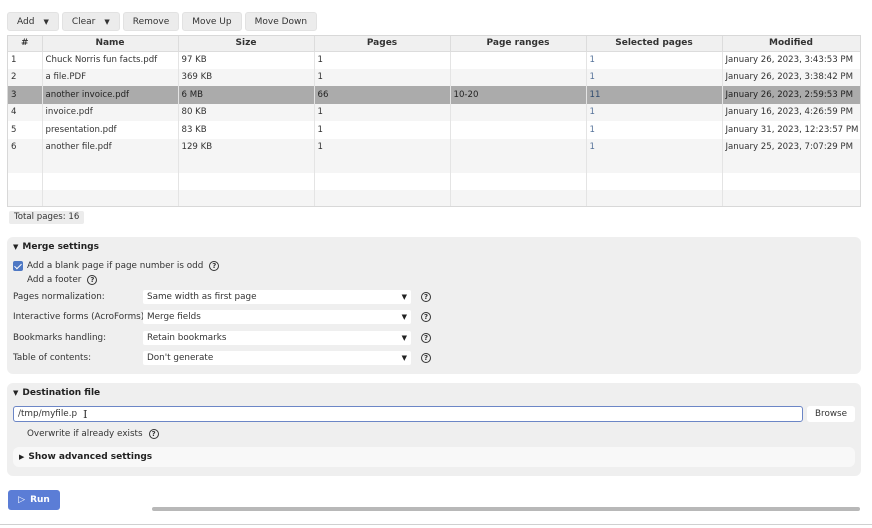 The height and width of the screenshot is (528, 872). Describe the element at coordinates (382, 44) in the screenshot. I see `column-header-pages: Pages` at that location.